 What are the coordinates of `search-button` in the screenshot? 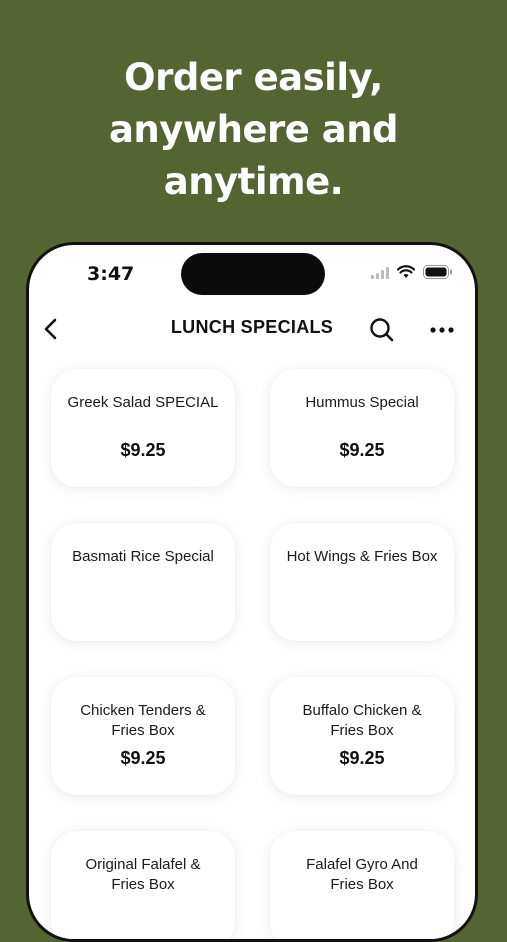 It's located at (382, 330).